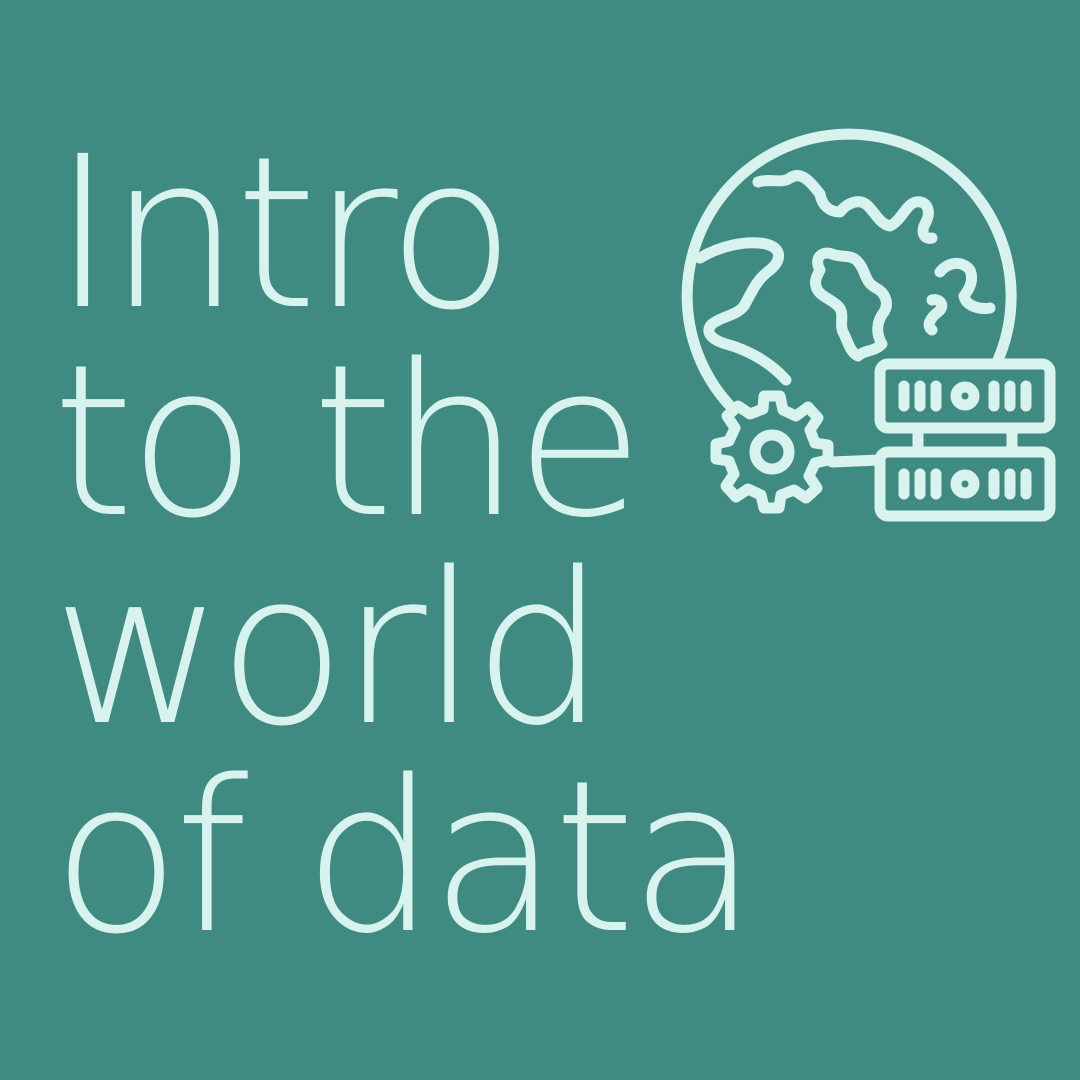 The width and height of the screenshot is (1080, 1080). I want to click on gear-icon, so click(772, 452).